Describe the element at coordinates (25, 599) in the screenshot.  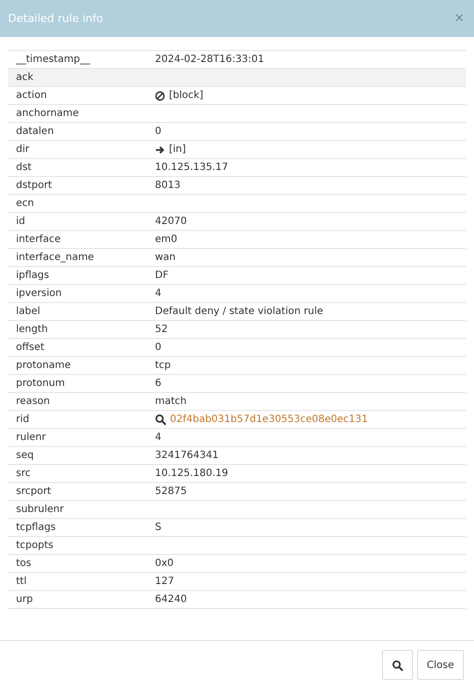
I see `field-name: urp` at that location.